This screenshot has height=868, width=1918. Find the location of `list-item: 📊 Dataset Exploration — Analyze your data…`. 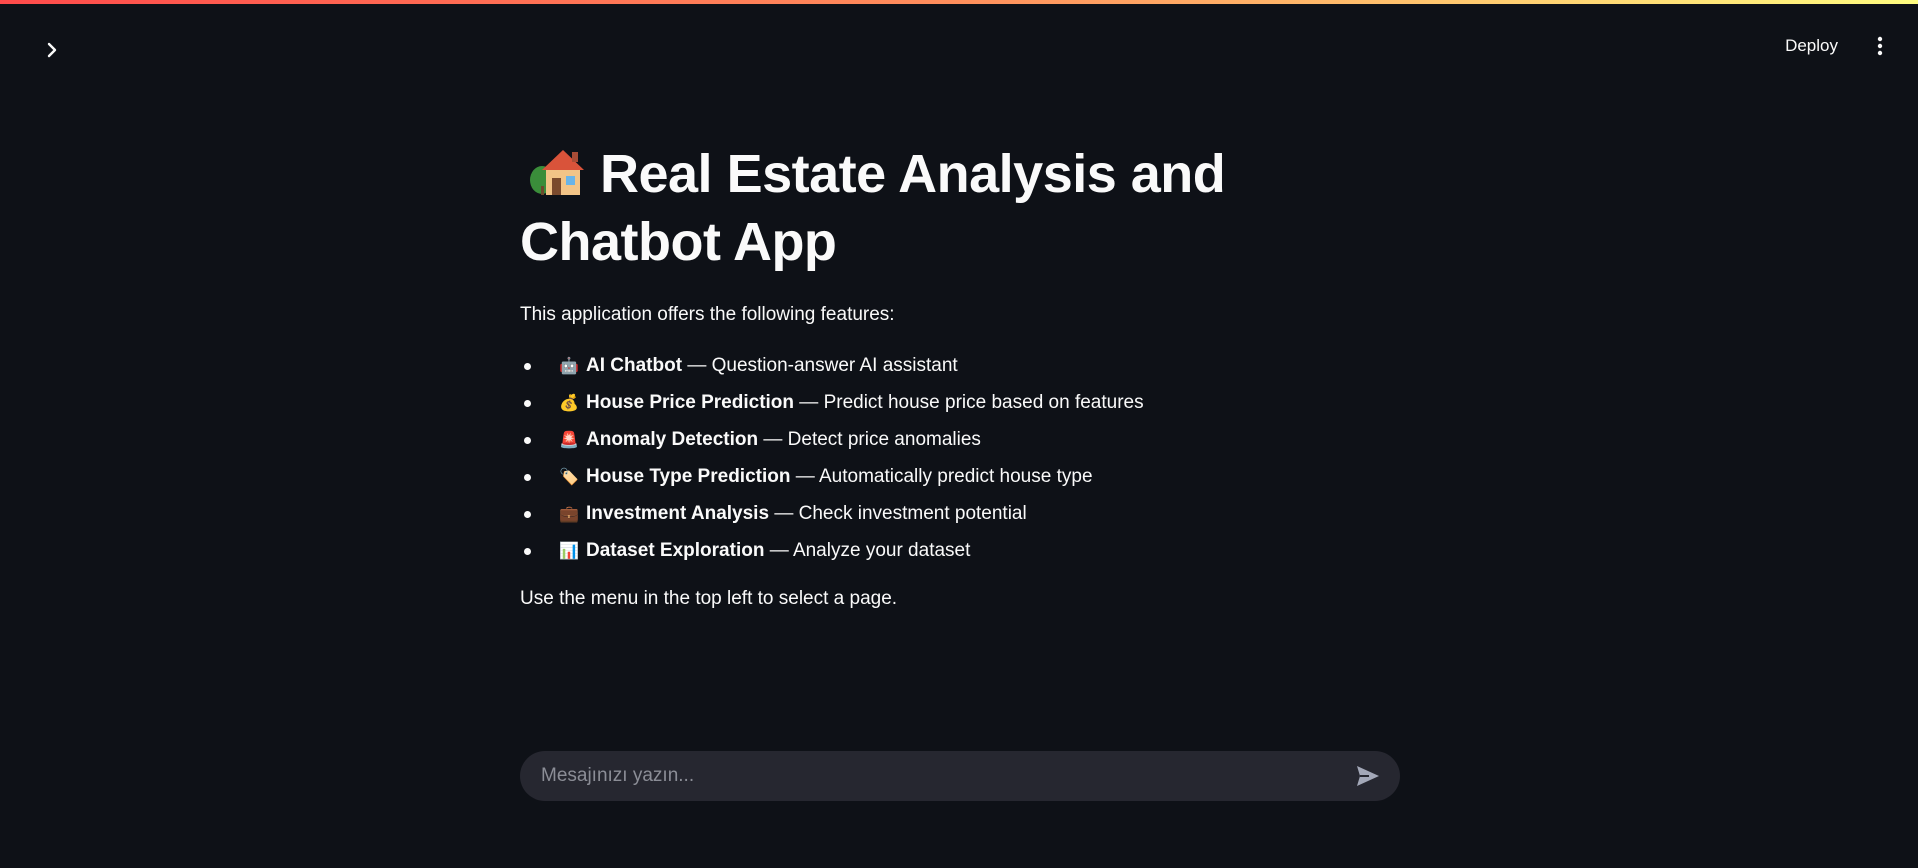

list-item: 📊 Dataset Exploration — Analyze your data… is located at coordinates (960, 551).